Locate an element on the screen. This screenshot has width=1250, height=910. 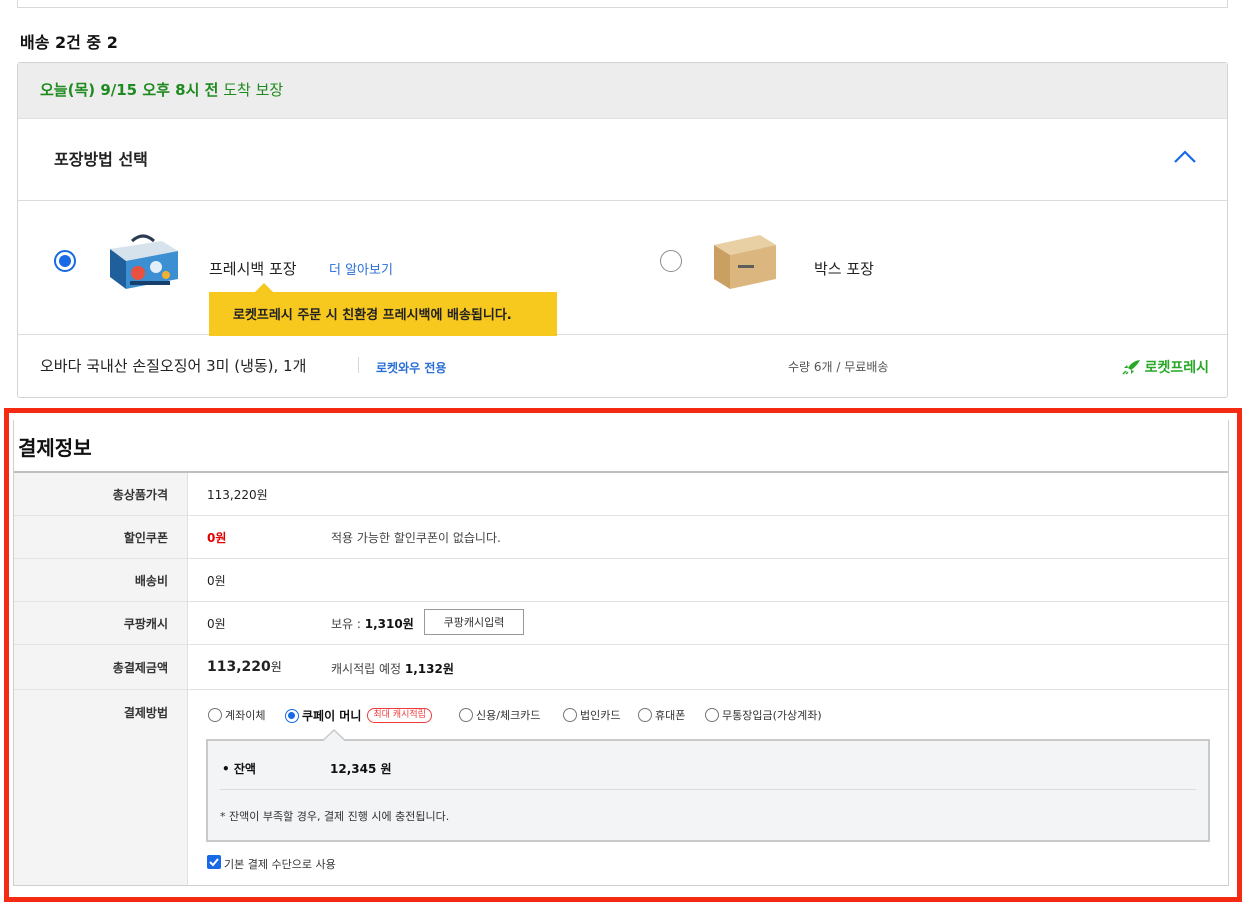
delivery-guarantee: 오늘(목) 9/15 오후 8시 전 도착 보장 is located at coordinates (622, 91).